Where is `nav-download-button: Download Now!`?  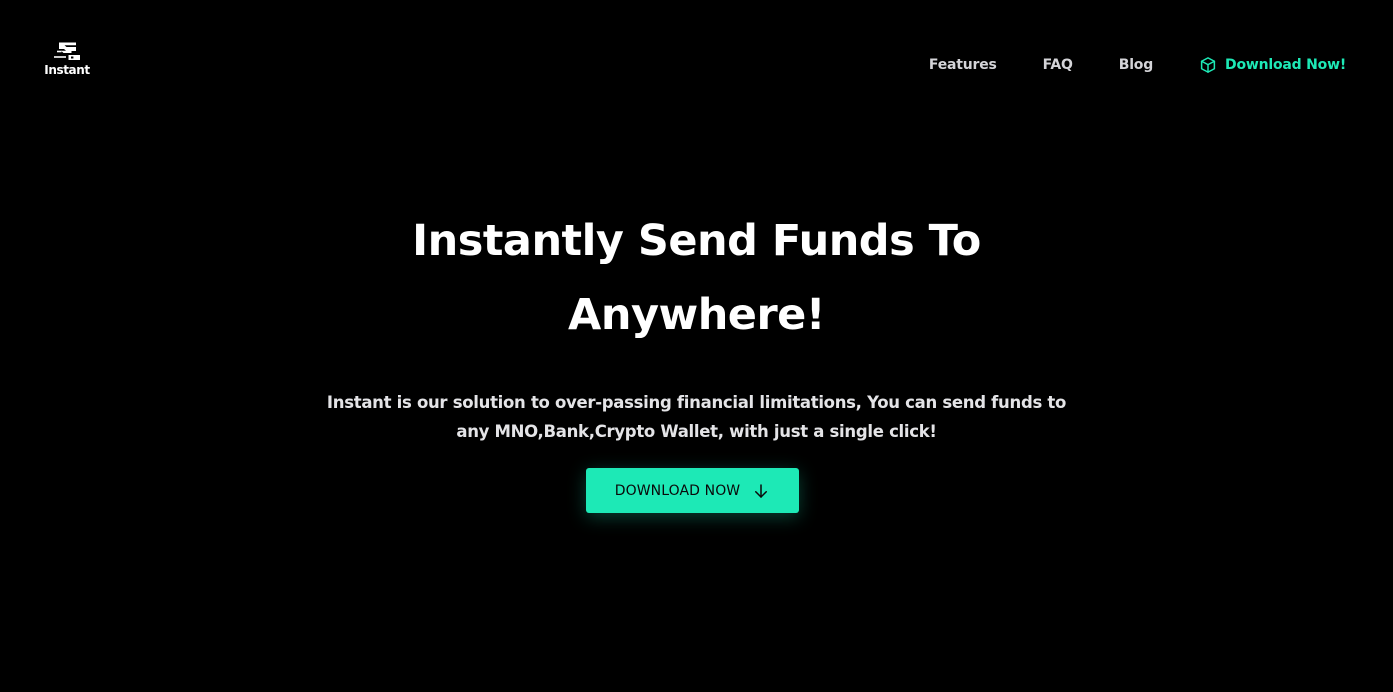
nav-download-button: Download Now! is located at coordinates (1272, 65).